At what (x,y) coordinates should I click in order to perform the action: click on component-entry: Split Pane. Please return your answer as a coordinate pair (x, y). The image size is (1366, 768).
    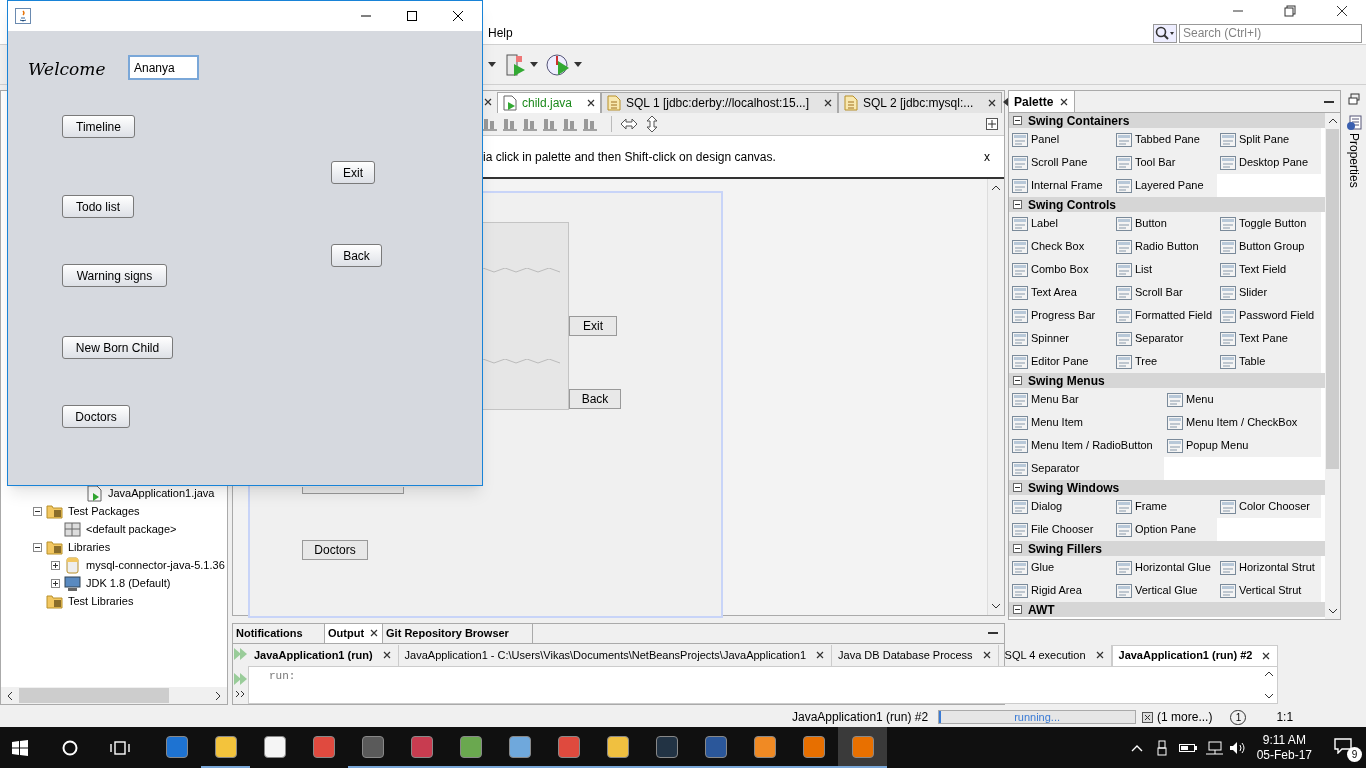
    Looking at the image, I should click on (1269, 139).